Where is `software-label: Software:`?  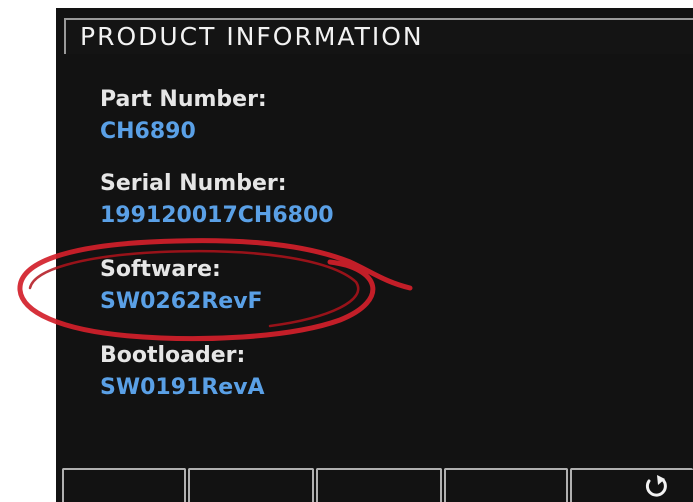 software-label: Software: is located at coordinates (160, 269).